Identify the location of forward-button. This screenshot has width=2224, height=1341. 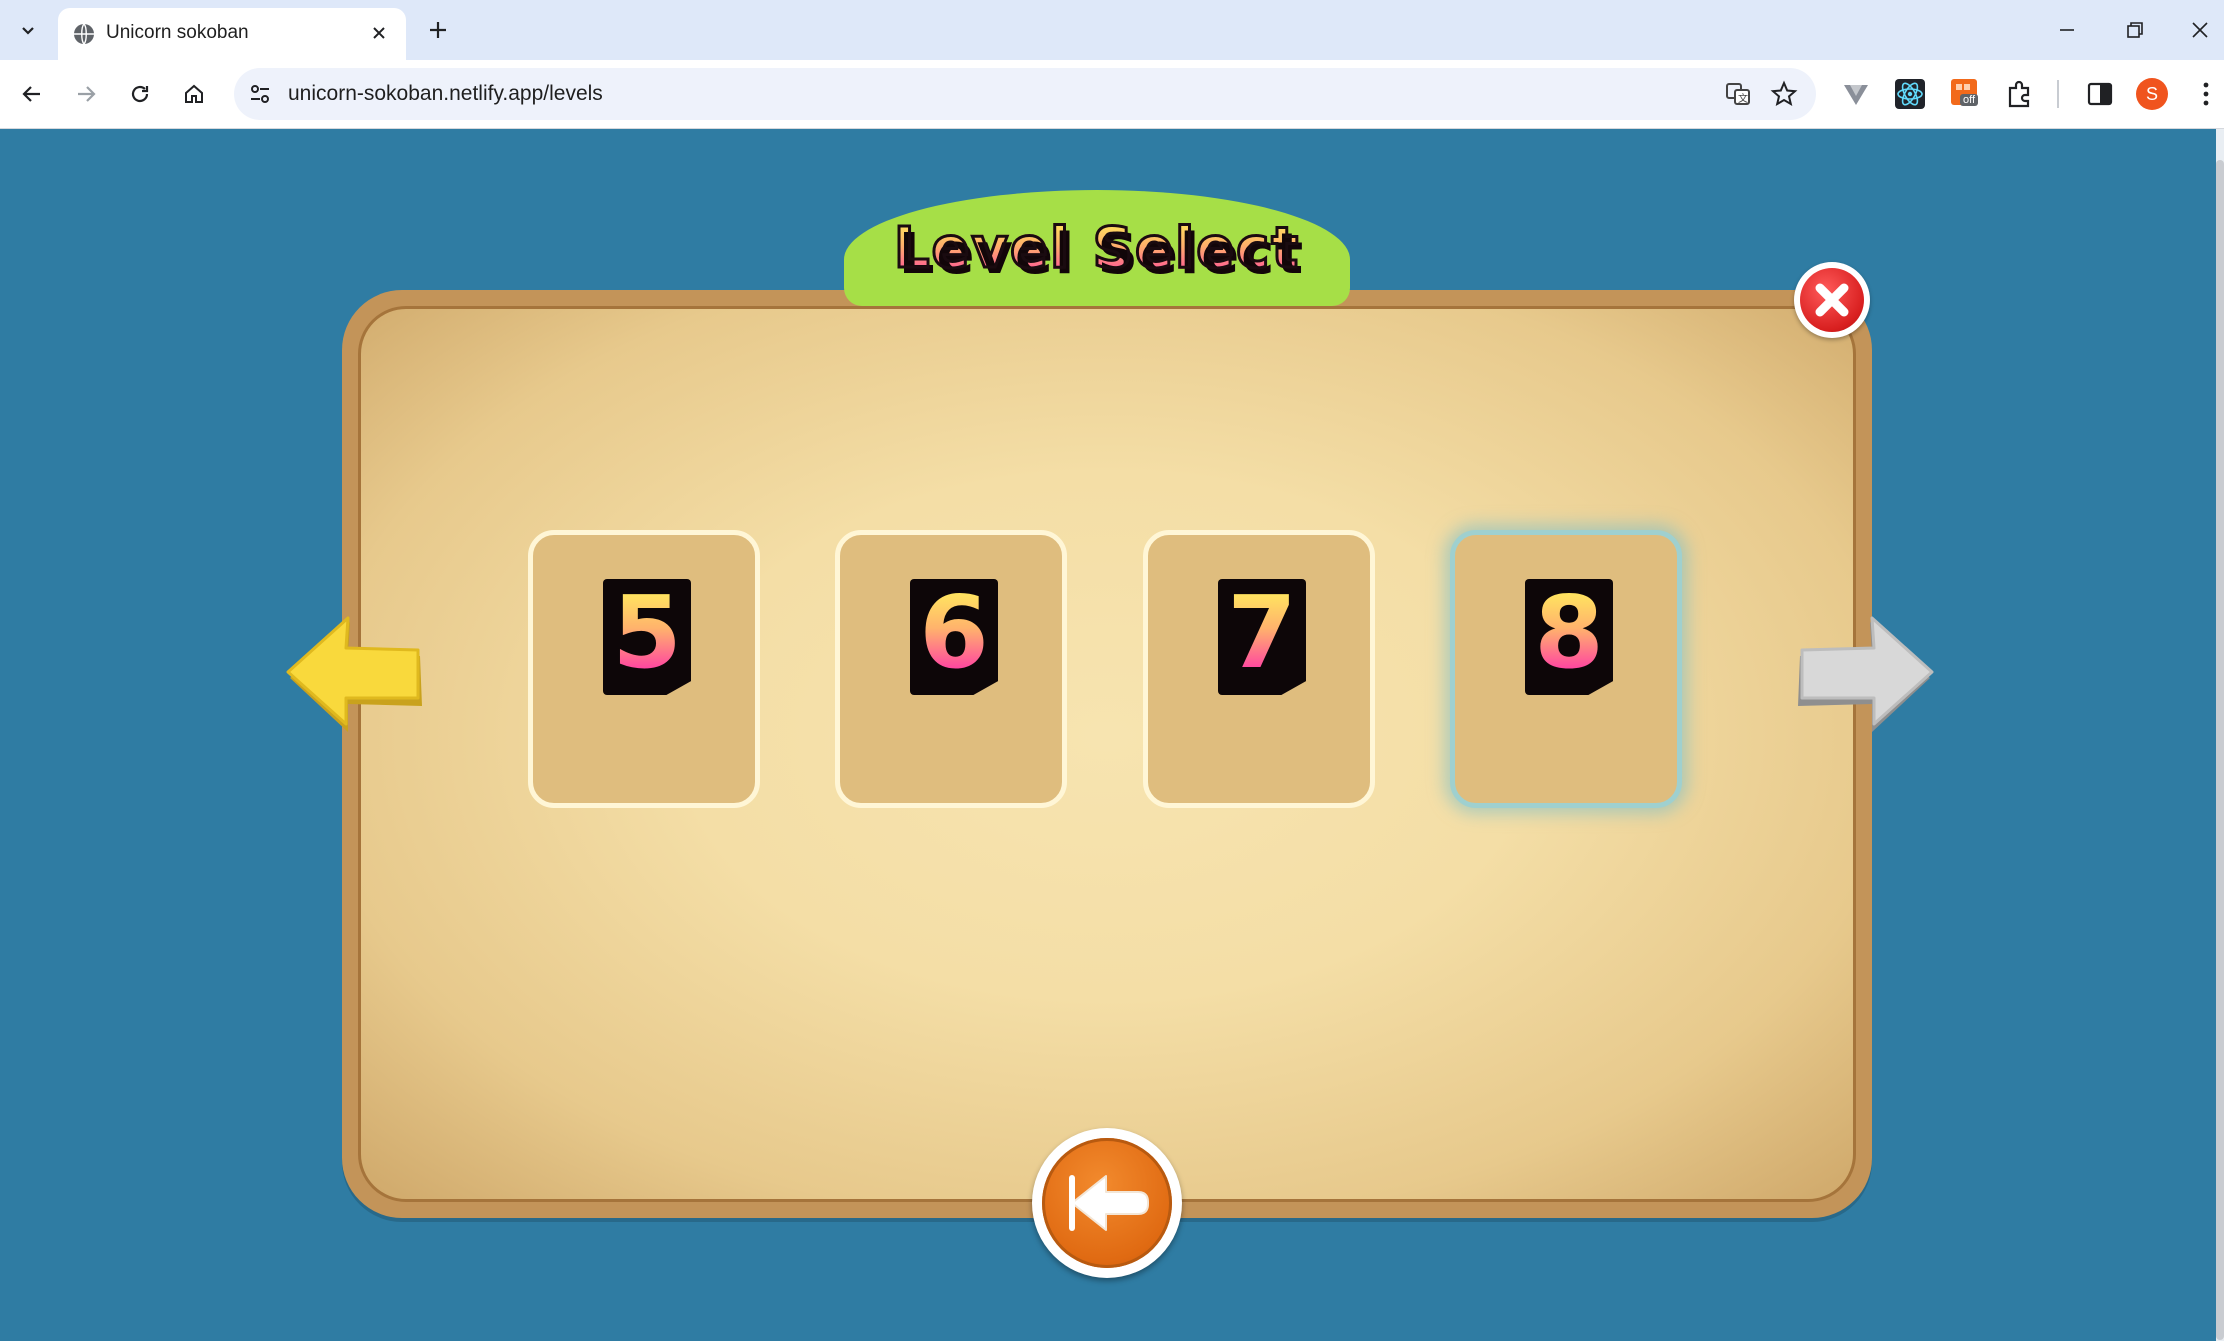
(86, 94).